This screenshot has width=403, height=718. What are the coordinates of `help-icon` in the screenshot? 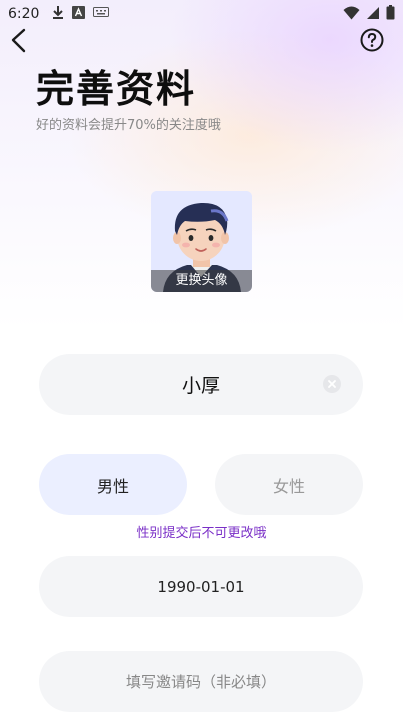 It's located at (372, 40).